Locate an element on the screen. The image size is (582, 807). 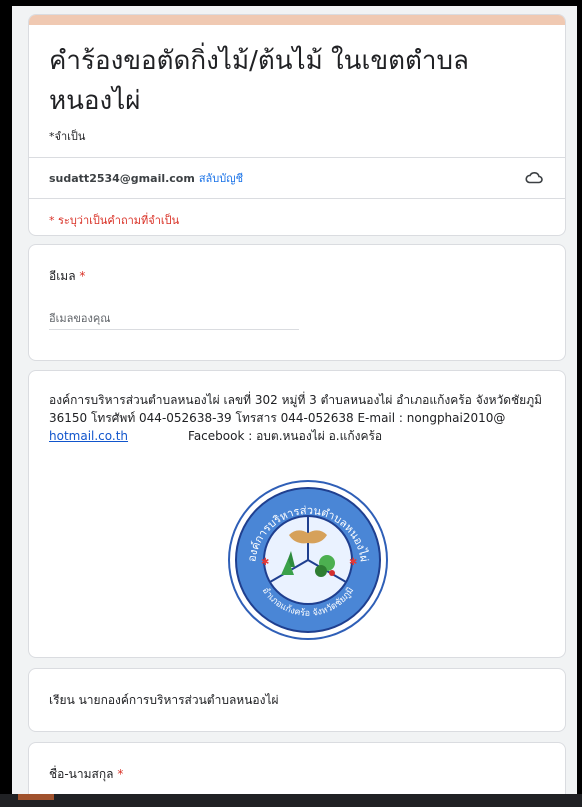
account-row: sudatt2534@gmail.com สลับบัญชี is located at coordinates (297, 178).